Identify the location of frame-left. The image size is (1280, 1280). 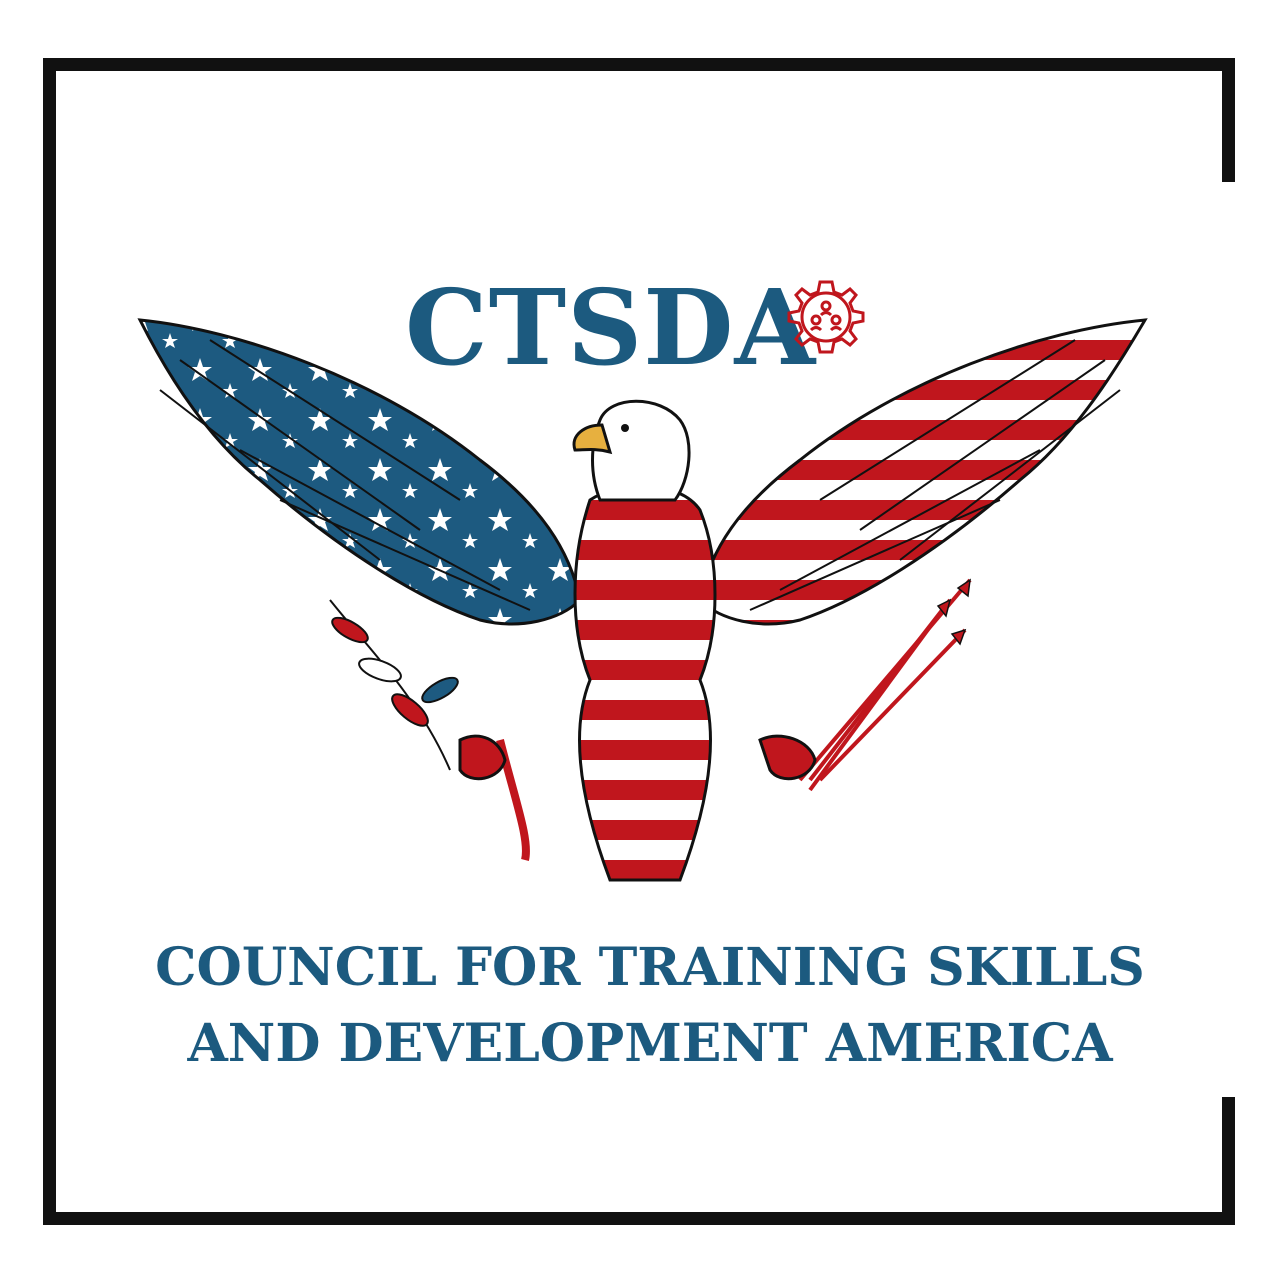
(49, 641).